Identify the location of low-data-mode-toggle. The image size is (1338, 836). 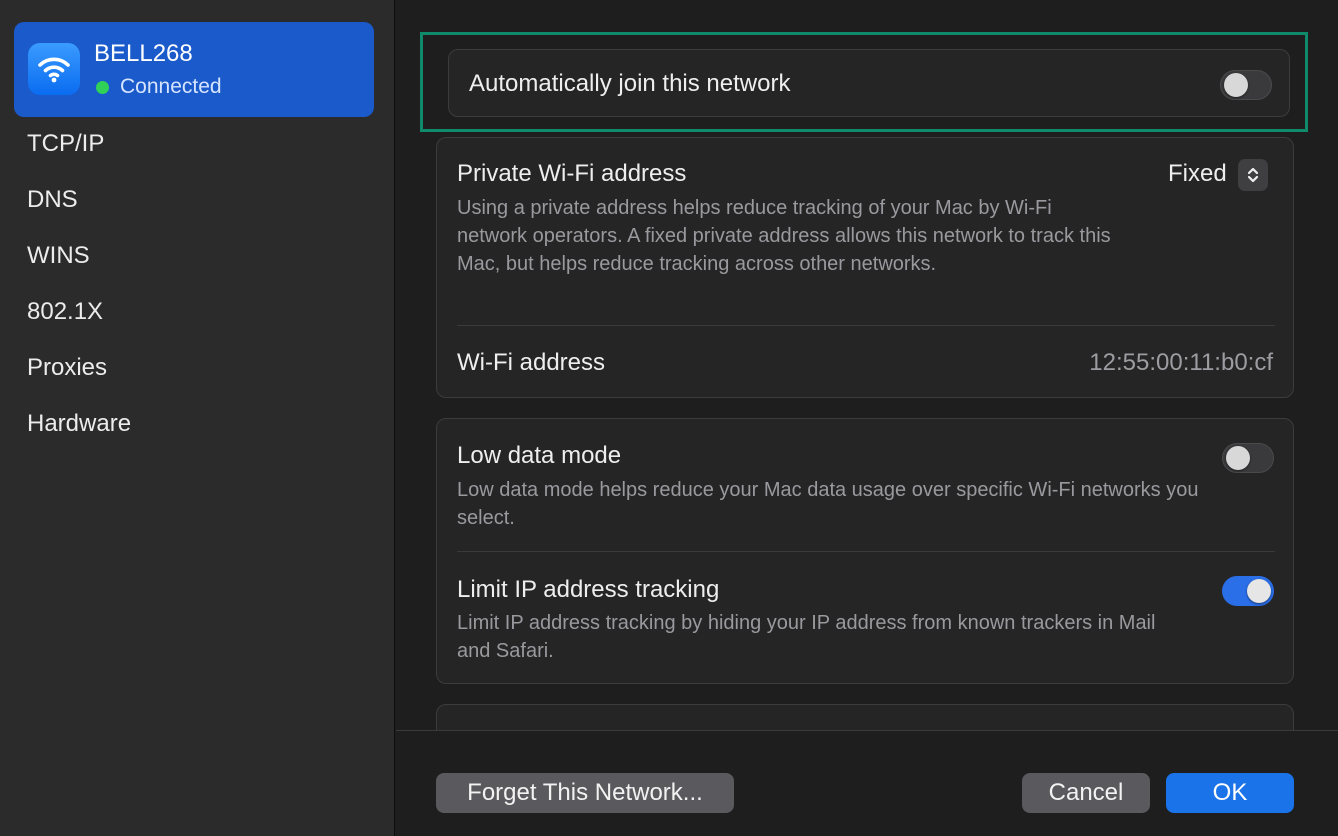
(1248, 458).